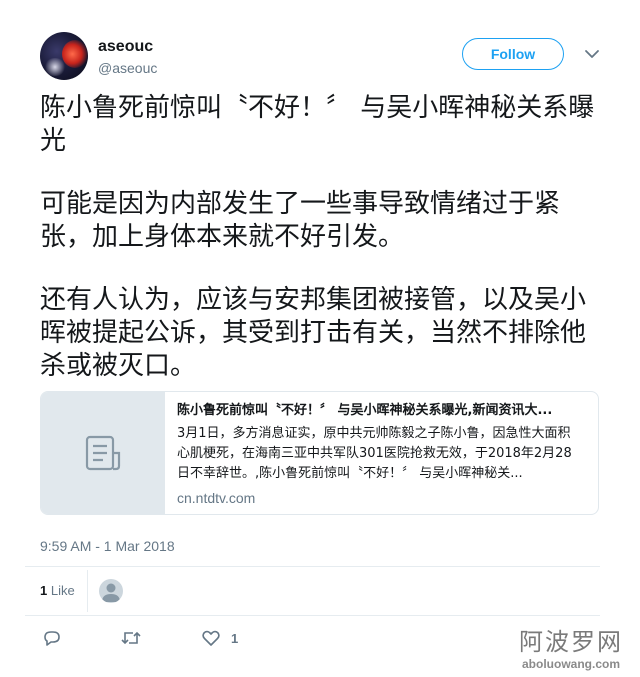 The width and height of the screenshot is (640, 677). What do you see at coordinates (44, 590) in the screenshot?
I see `like-count: 1` at bounding box center [44, 590].